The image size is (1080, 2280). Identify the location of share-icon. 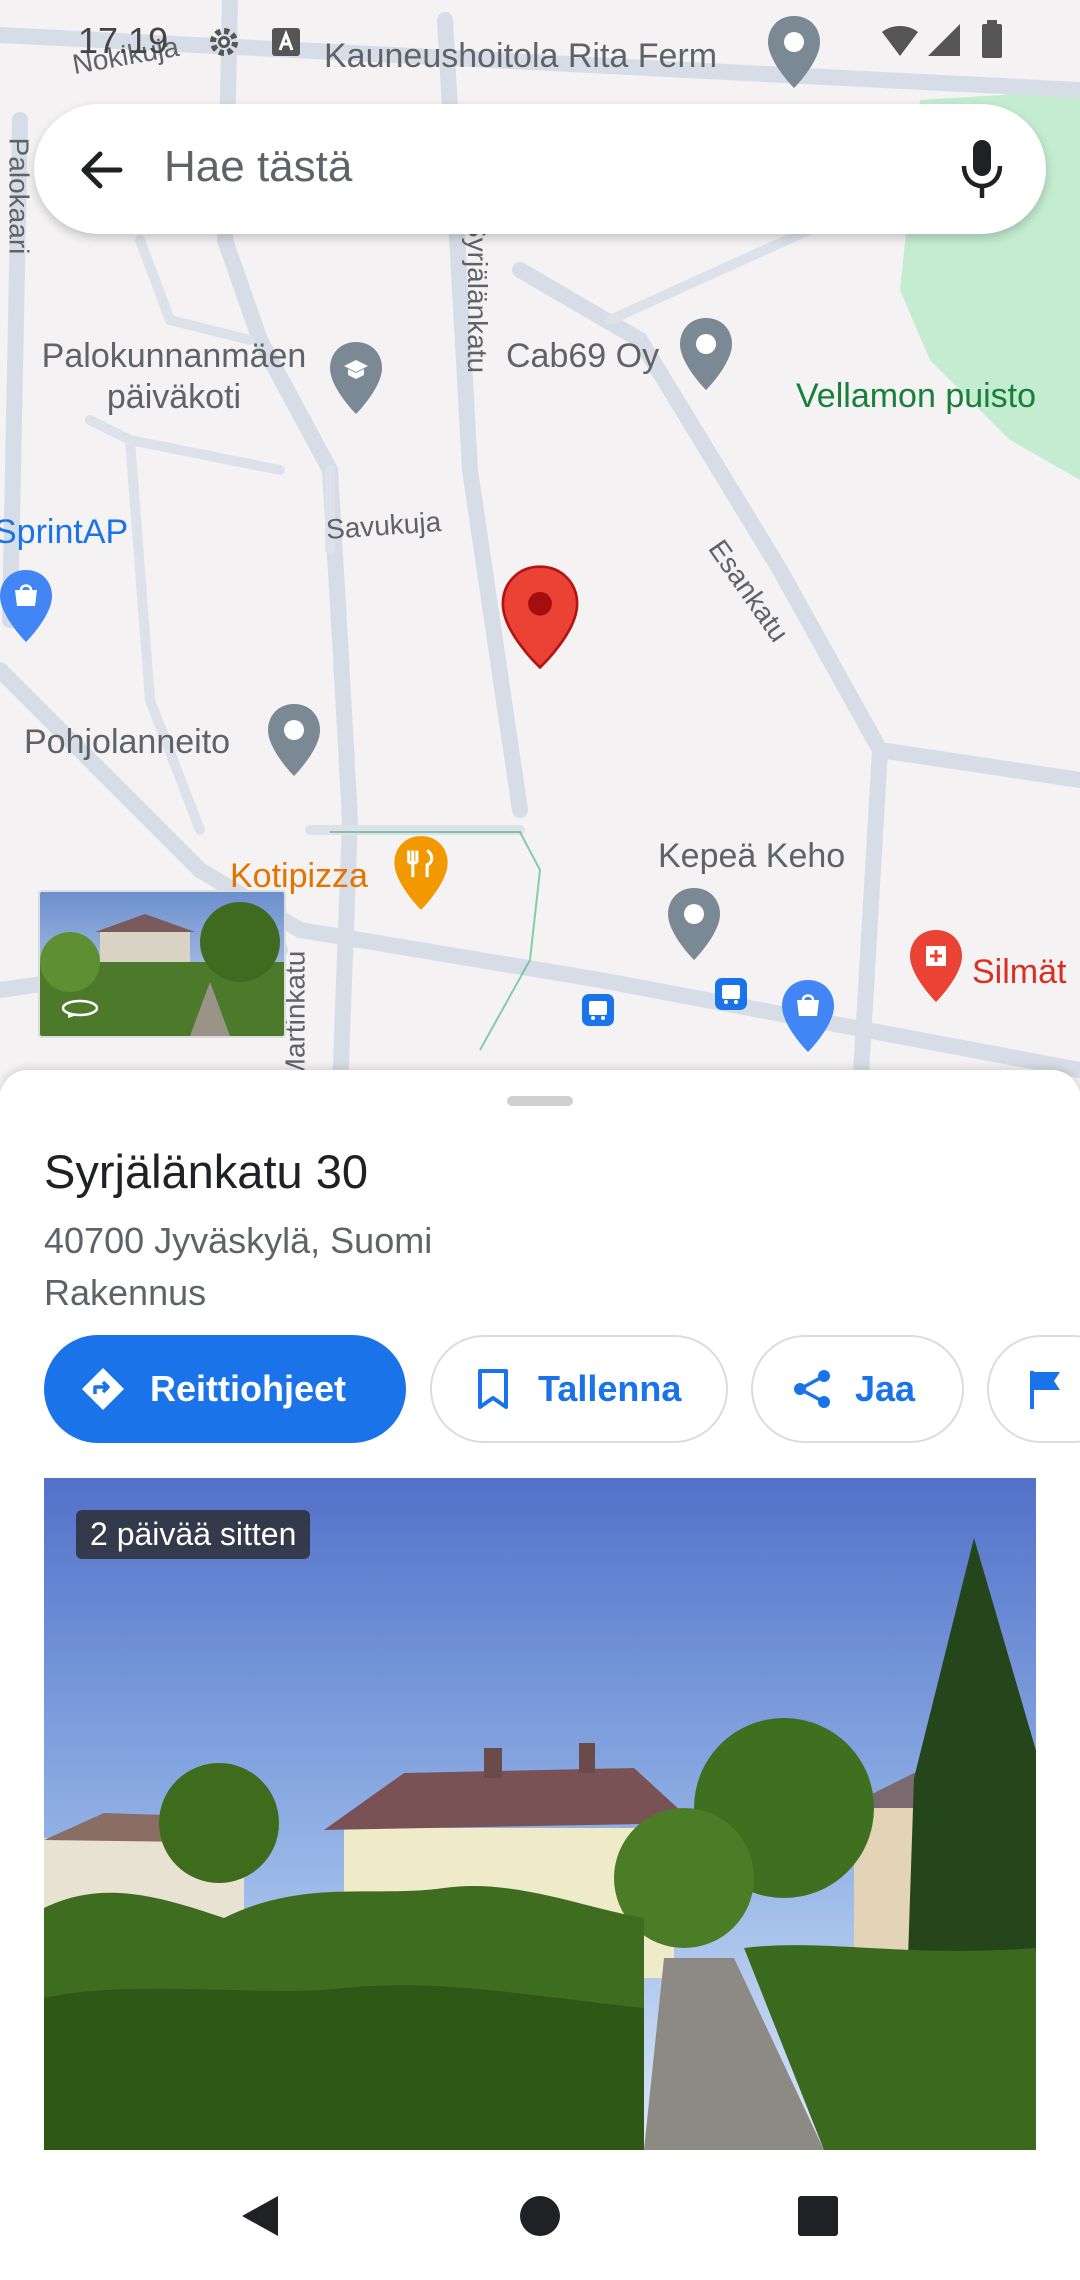
(812, 1389).